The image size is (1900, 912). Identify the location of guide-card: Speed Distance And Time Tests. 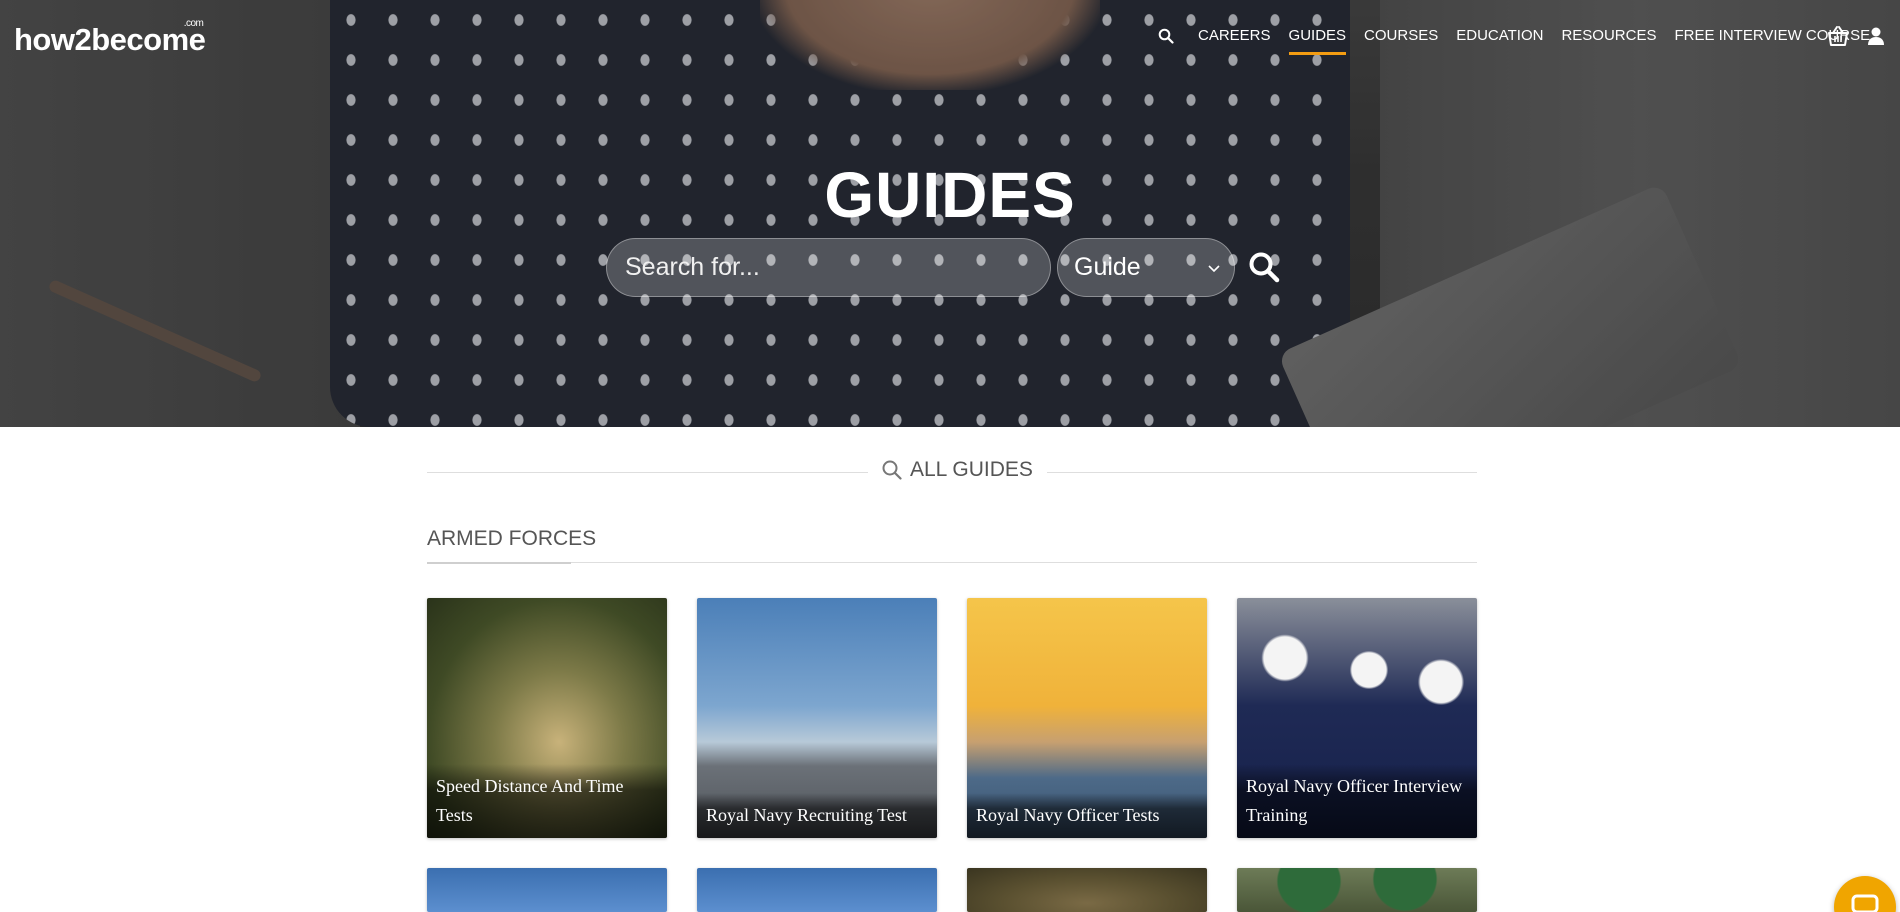
(547, 718).